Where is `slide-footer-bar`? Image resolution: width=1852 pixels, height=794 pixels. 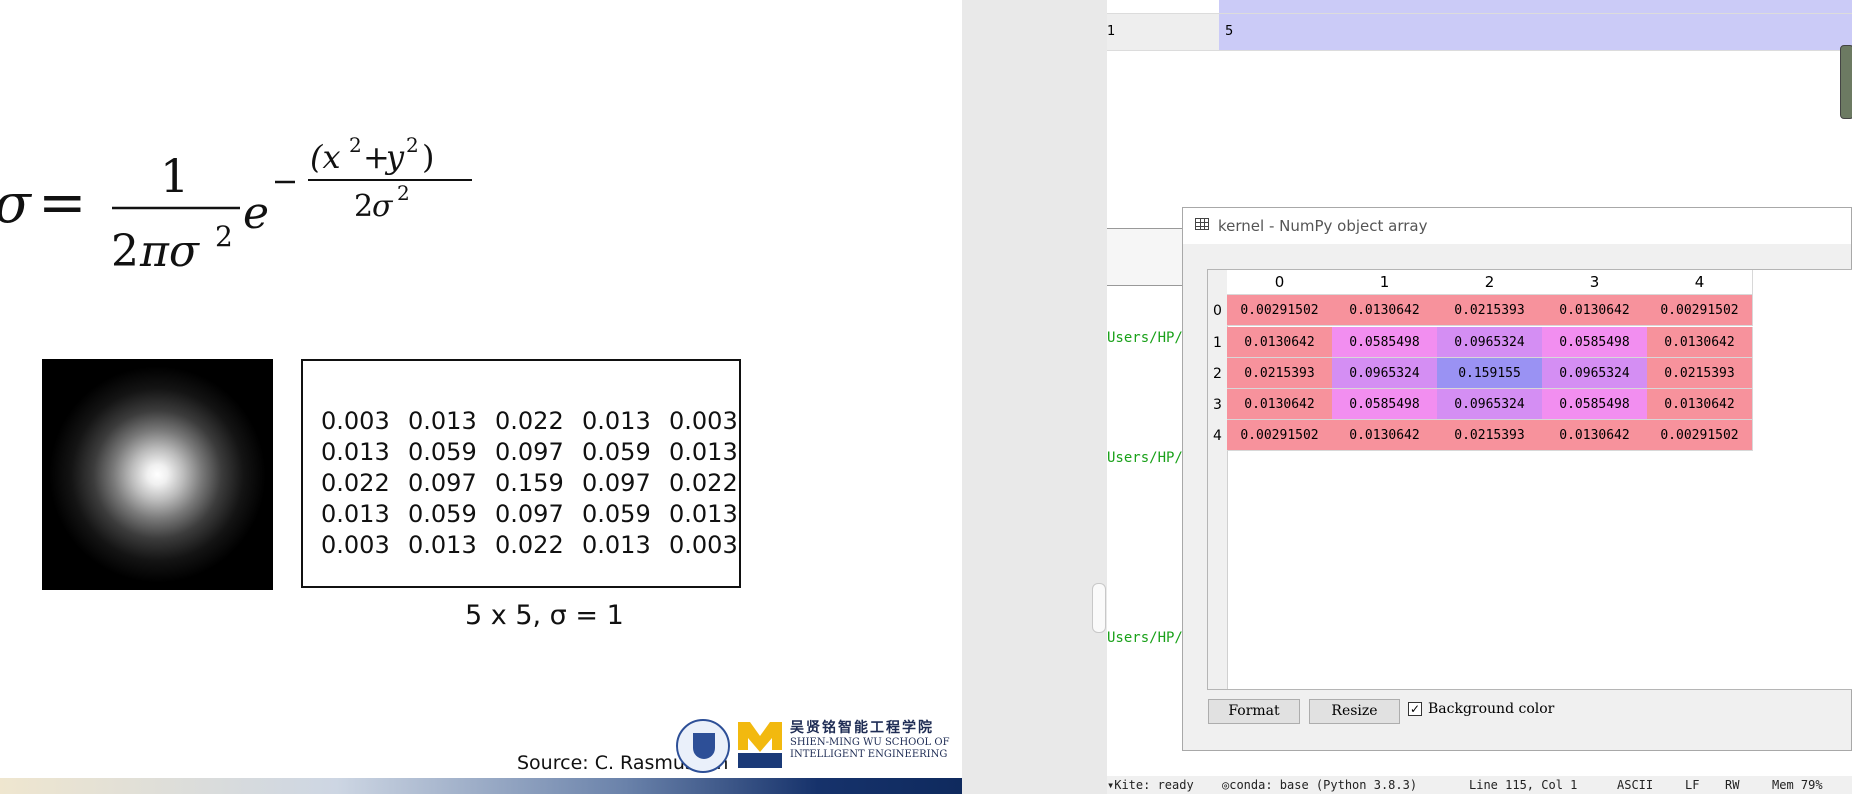
slide-footer-bar is located at coordinates (481, 786).